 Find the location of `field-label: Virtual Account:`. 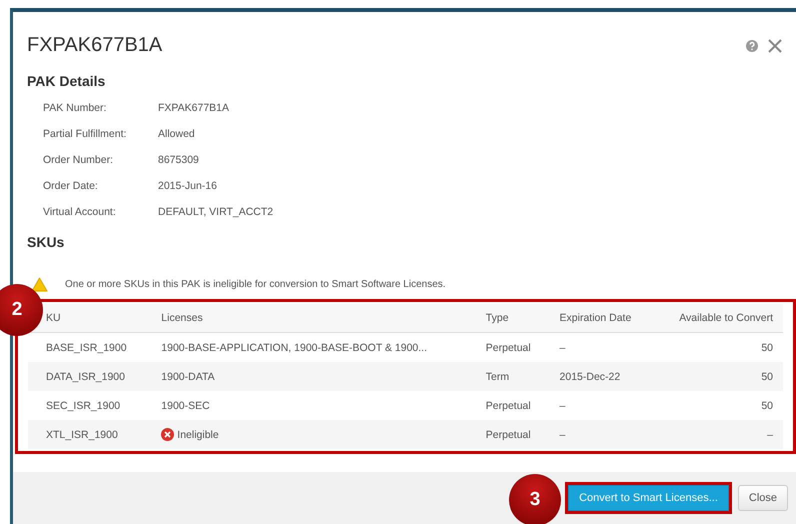

field-label: Virtual Account: is located at coordinates (80, 212).